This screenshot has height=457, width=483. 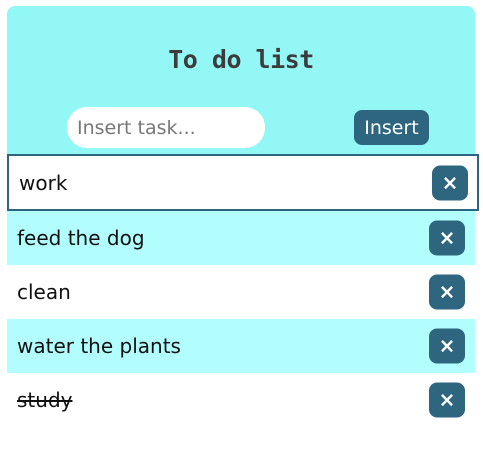 I want to click on task-row-clean: clean ×, so click(x=241, y=292).